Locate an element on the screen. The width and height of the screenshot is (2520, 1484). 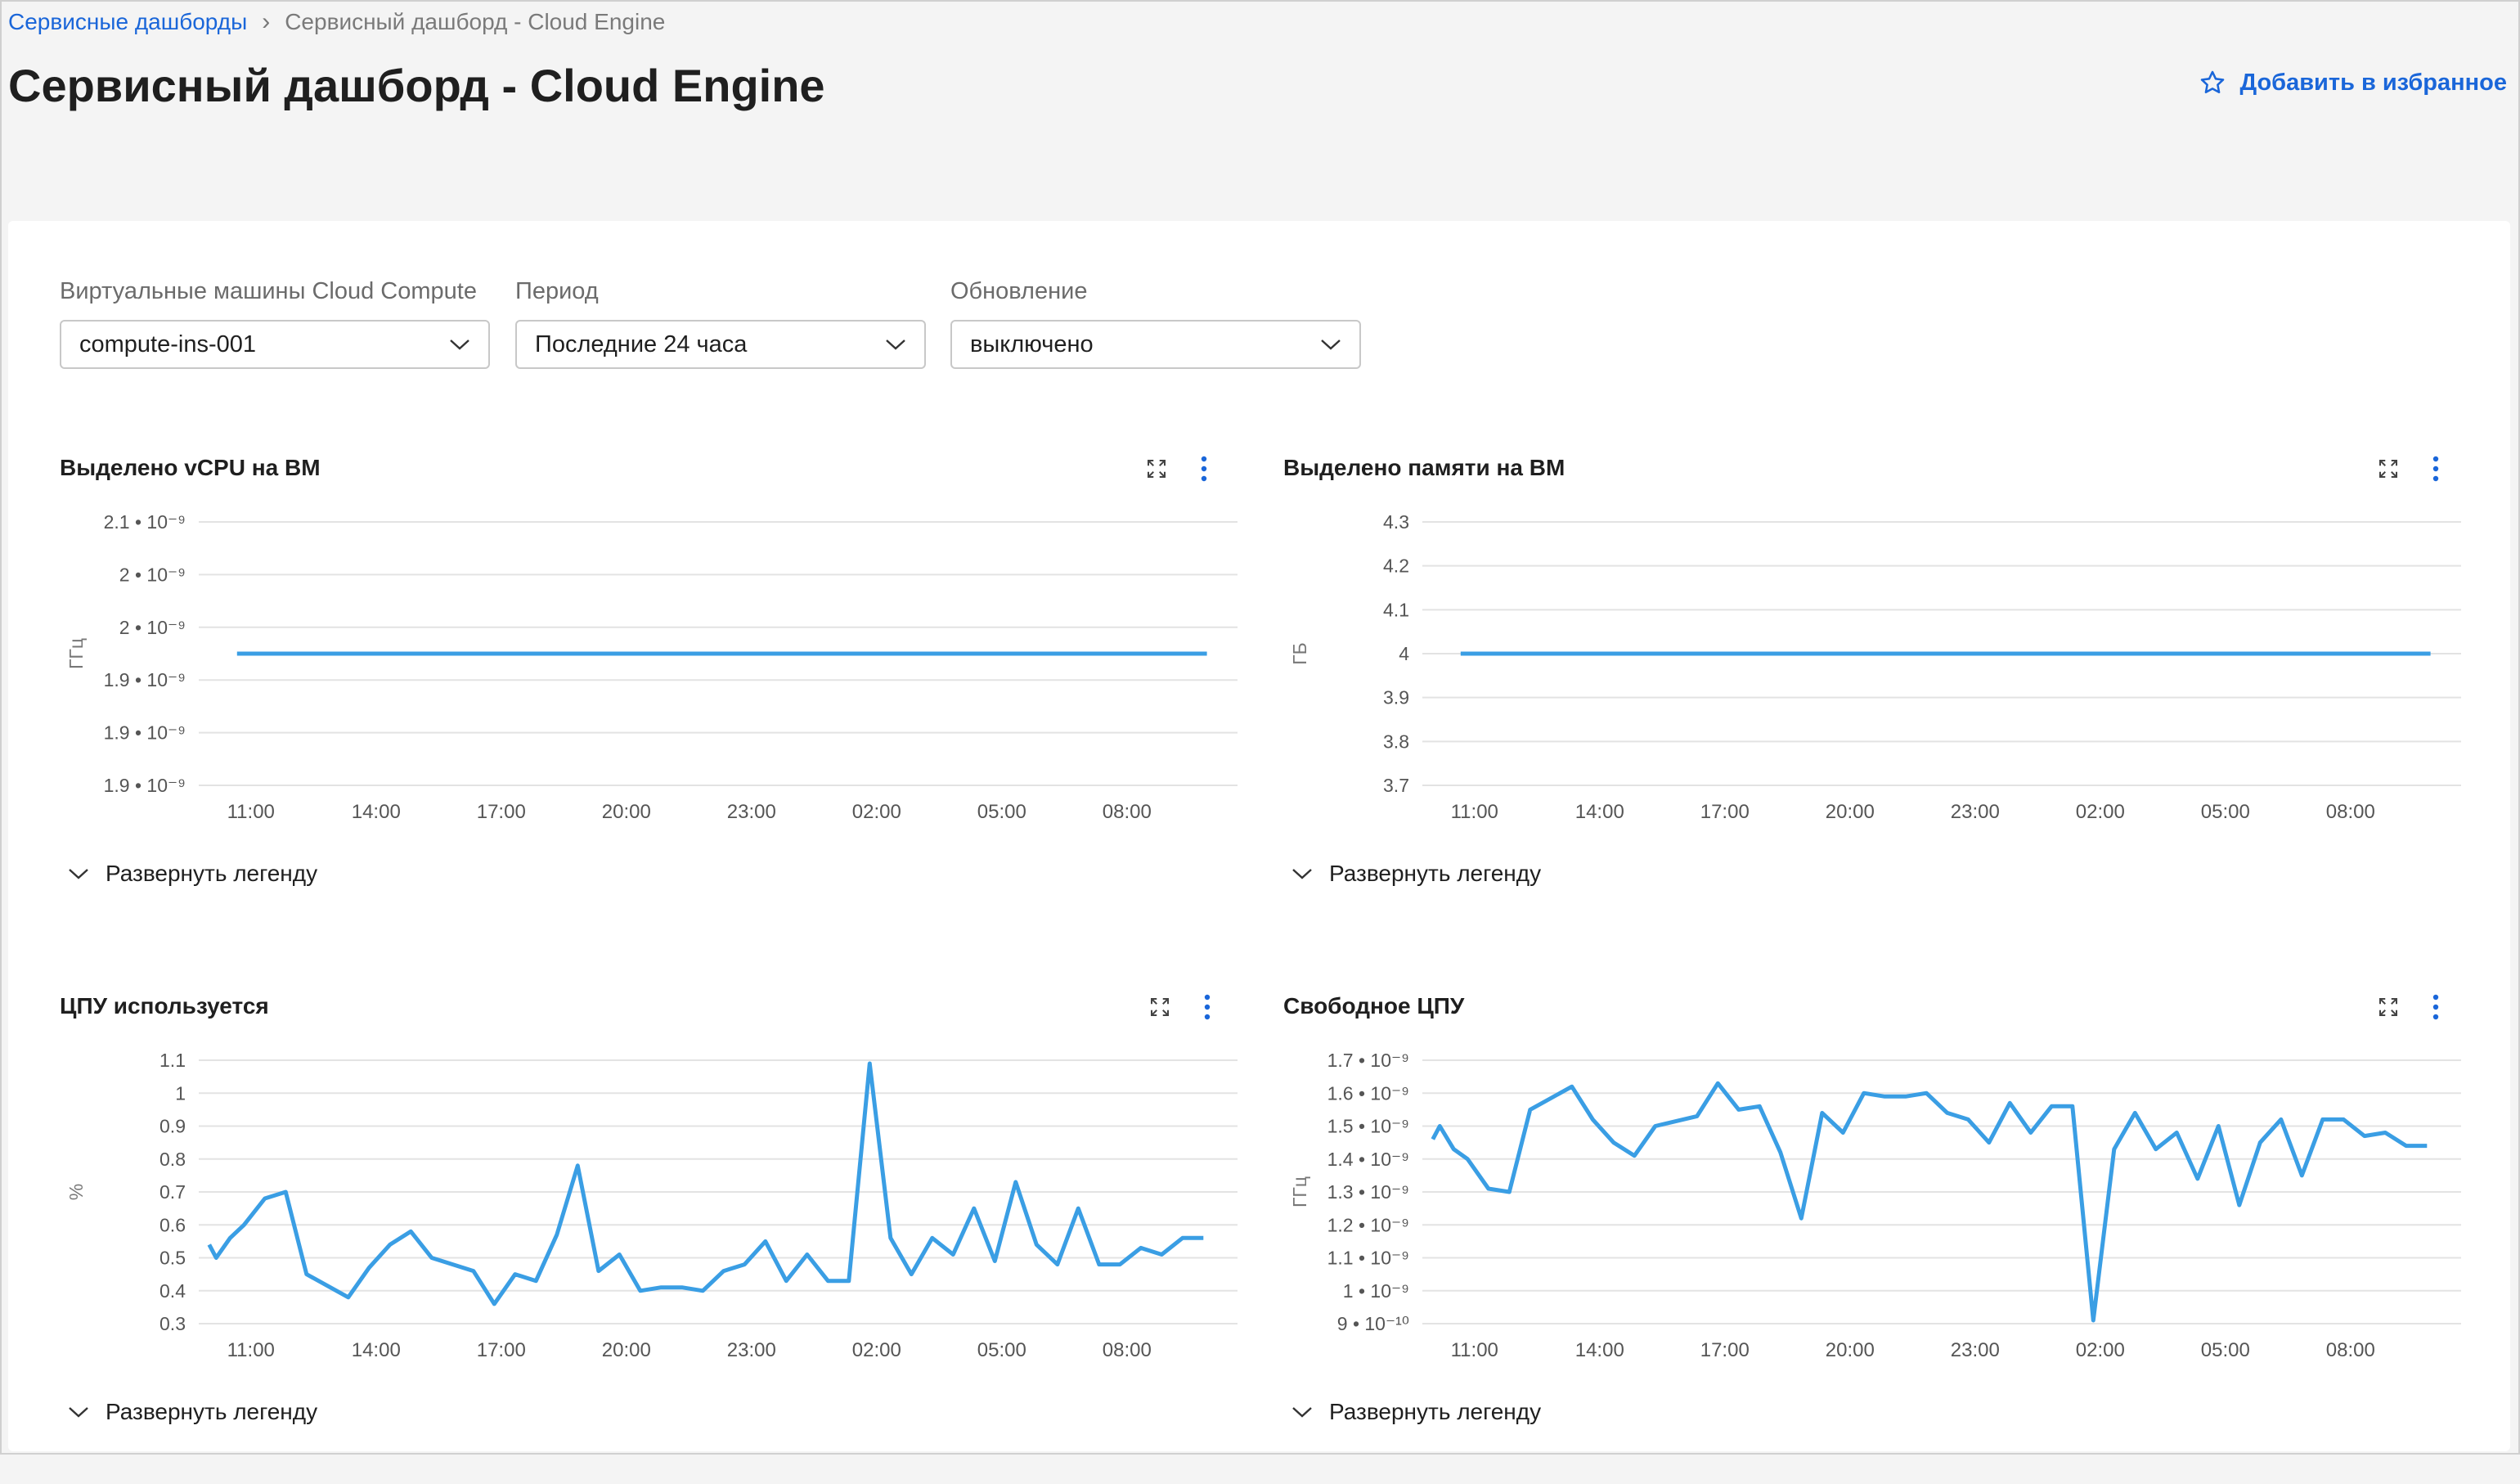
y-tick-label: 0.5 is located at coordinates (172, 1258).